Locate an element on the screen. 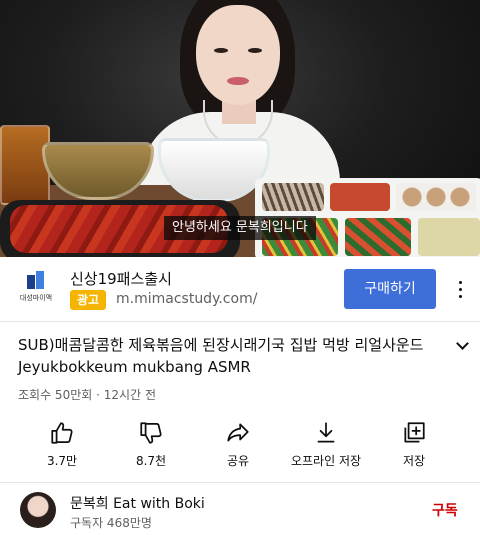 This screenshot has width=480, height=535. save-to-playlist-button: 저장 is located at coordinates (414, 446).